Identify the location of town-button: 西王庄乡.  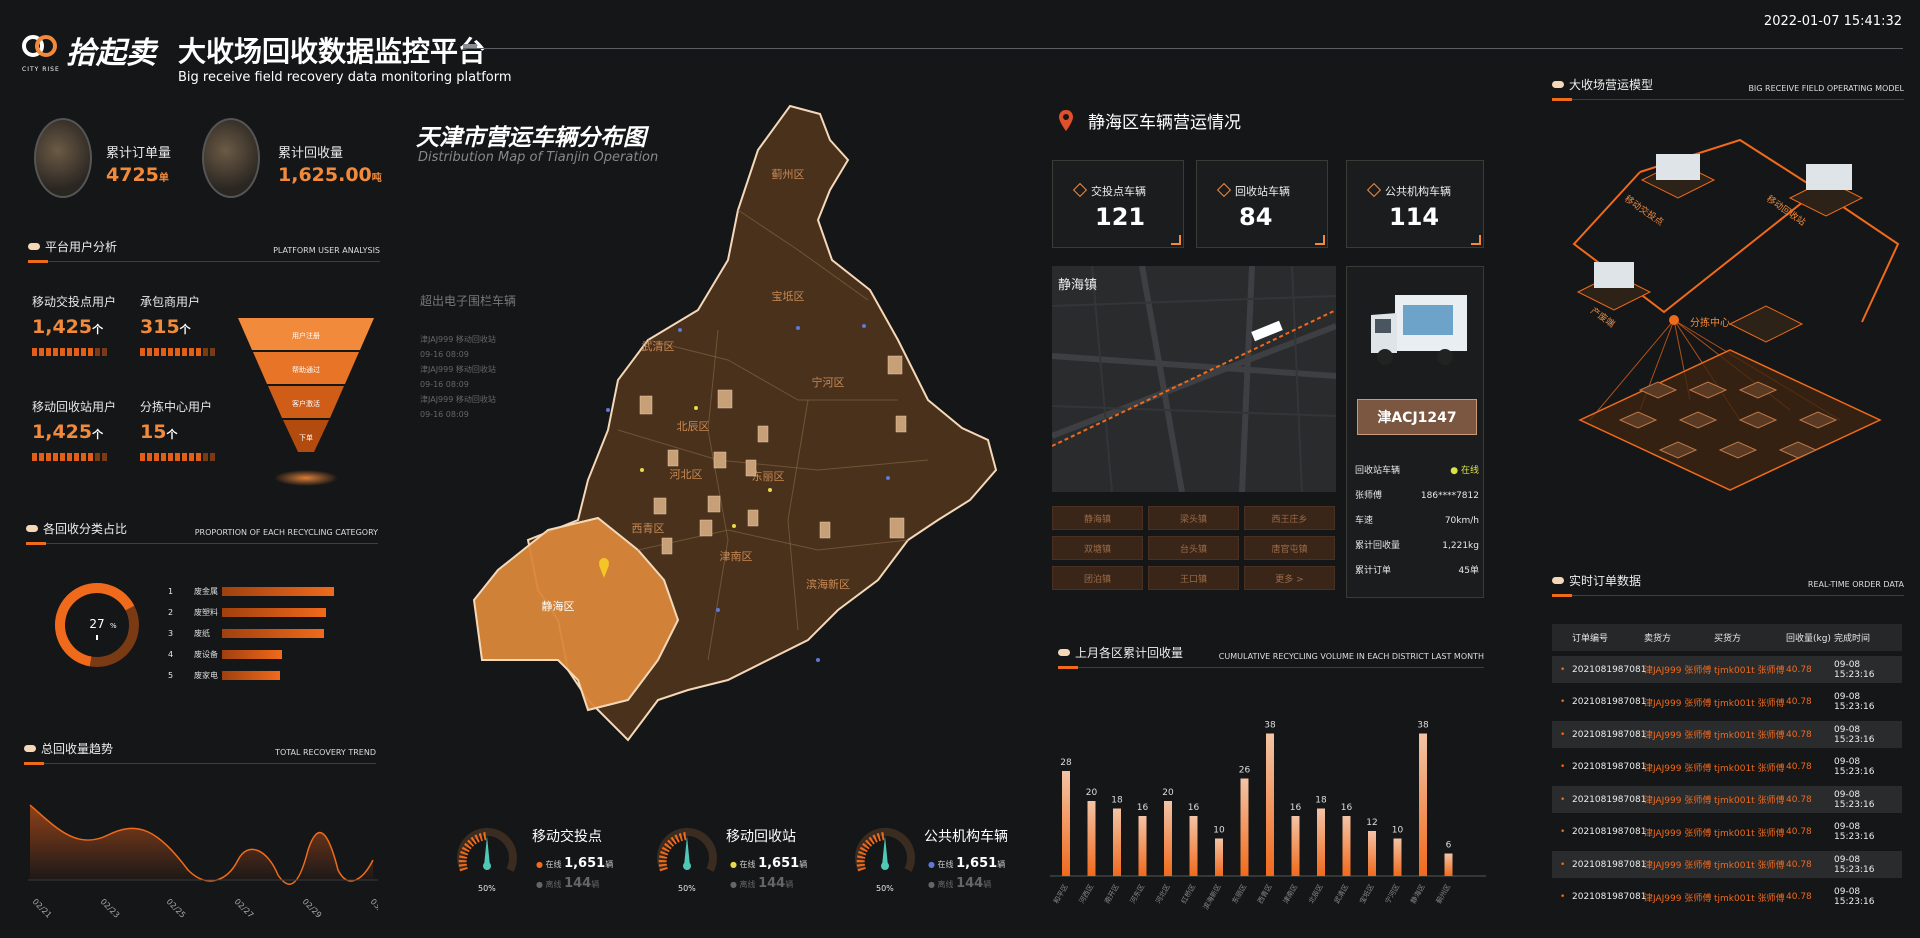
(1289, 518).